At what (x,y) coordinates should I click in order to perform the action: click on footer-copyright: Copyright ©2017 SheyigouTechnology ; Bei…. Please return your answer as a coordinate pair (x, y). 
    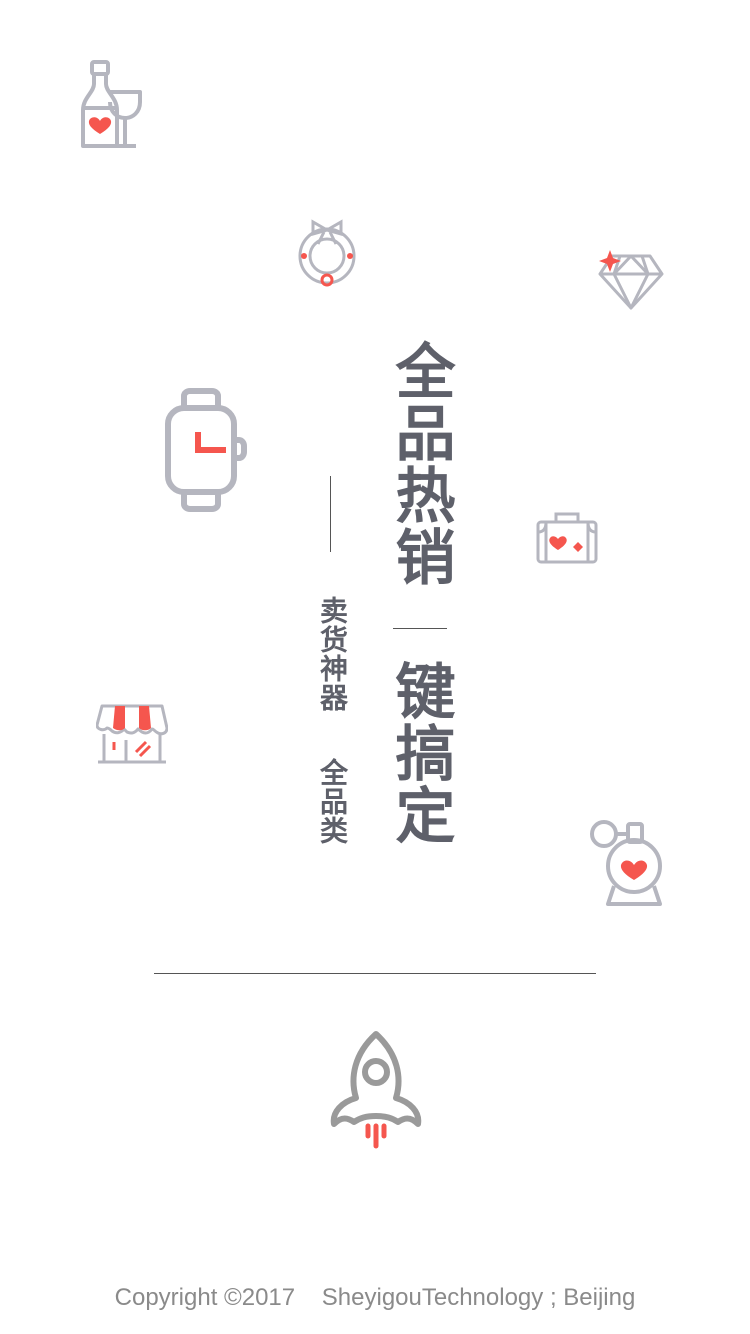
    Looking at the image, I should click on (375, 1297).